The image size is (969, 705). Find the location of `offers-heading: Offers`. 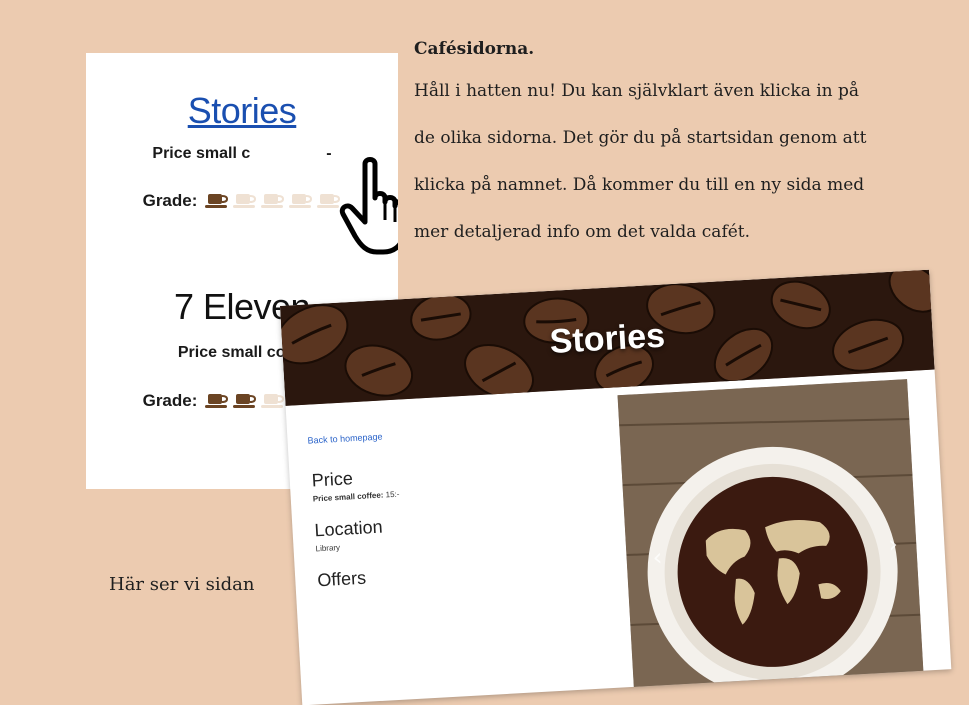

offers-heading: Offers is located at coordinates (341, 579).